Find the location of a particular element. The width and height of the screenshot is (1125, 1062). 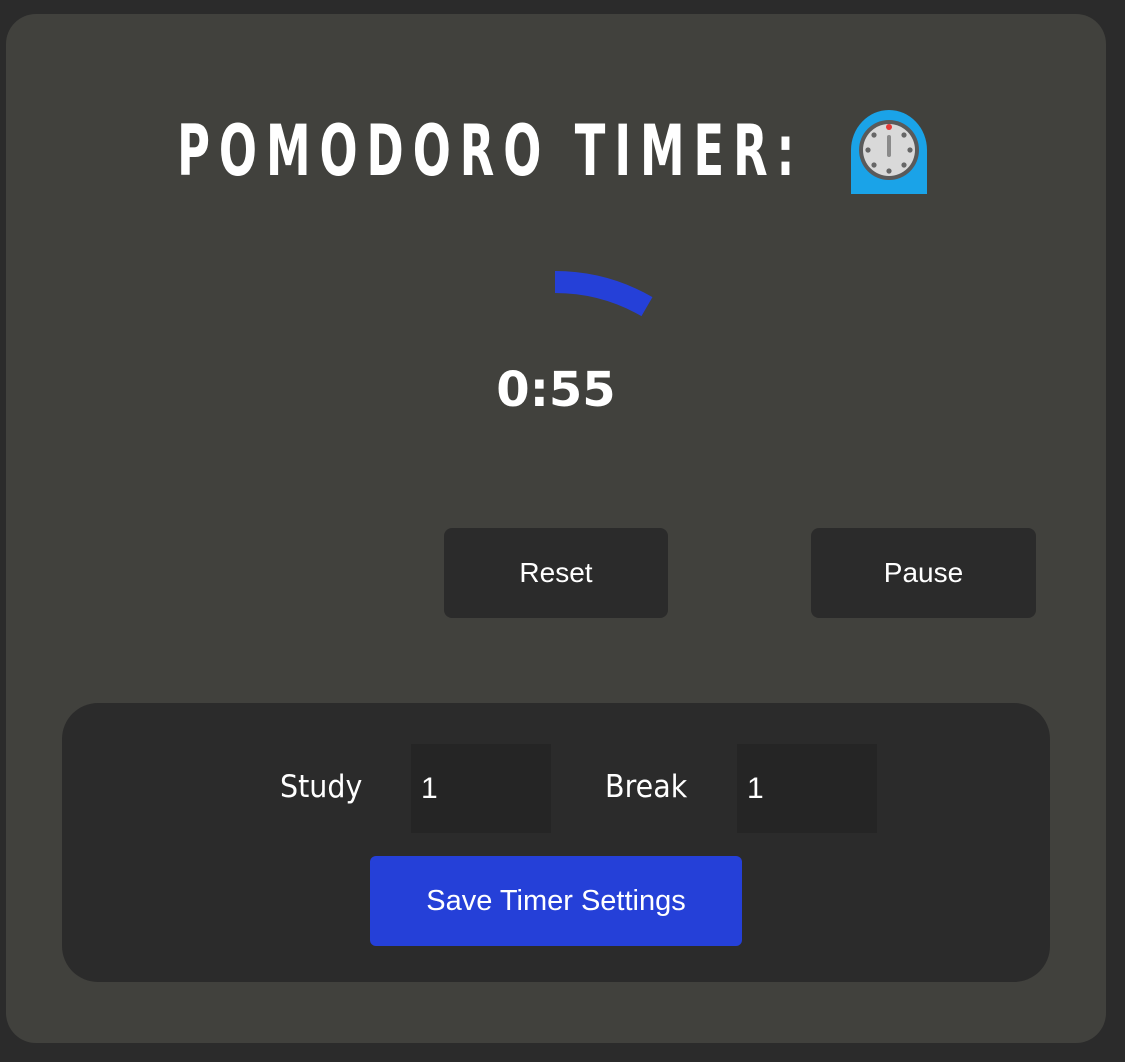

break-label: Break is located at coordinates (646, 787).